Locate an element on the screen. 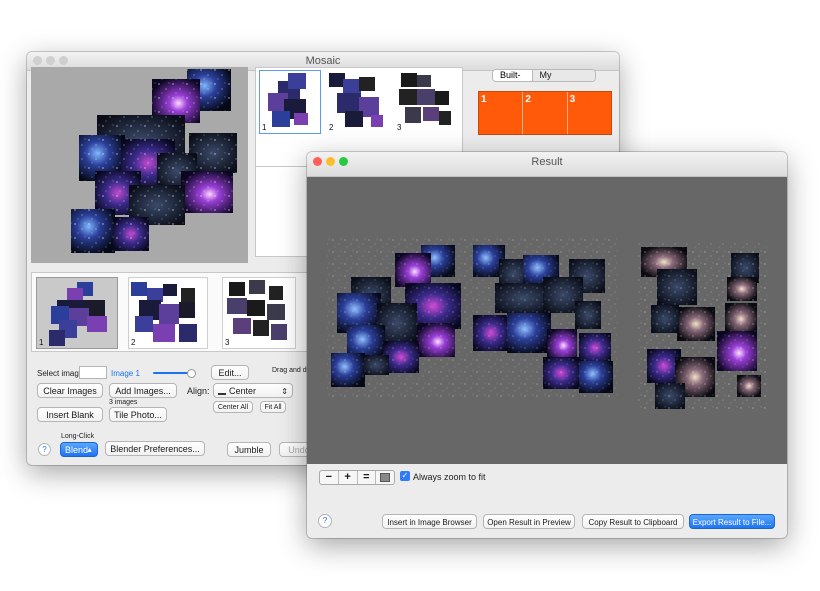  image-strip-number: 3 is located at coordinates (227, 342).